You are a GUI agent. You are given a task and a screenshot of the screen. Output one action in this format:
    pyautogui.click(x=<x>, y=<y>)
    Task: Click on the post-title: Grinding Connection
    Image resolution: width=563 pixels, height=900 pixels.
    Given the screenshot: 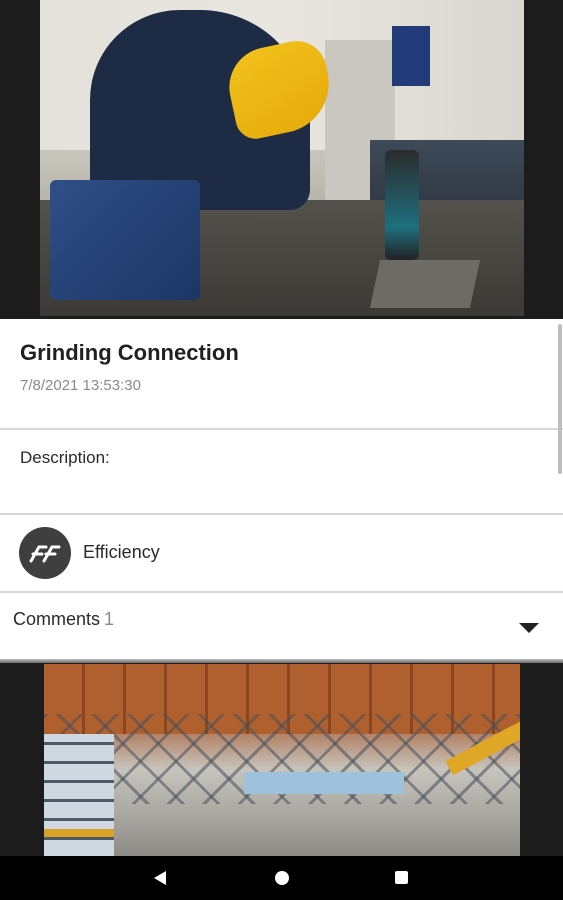 What is the action you would take?
    pyautogui.click(x=129, y=352)
    